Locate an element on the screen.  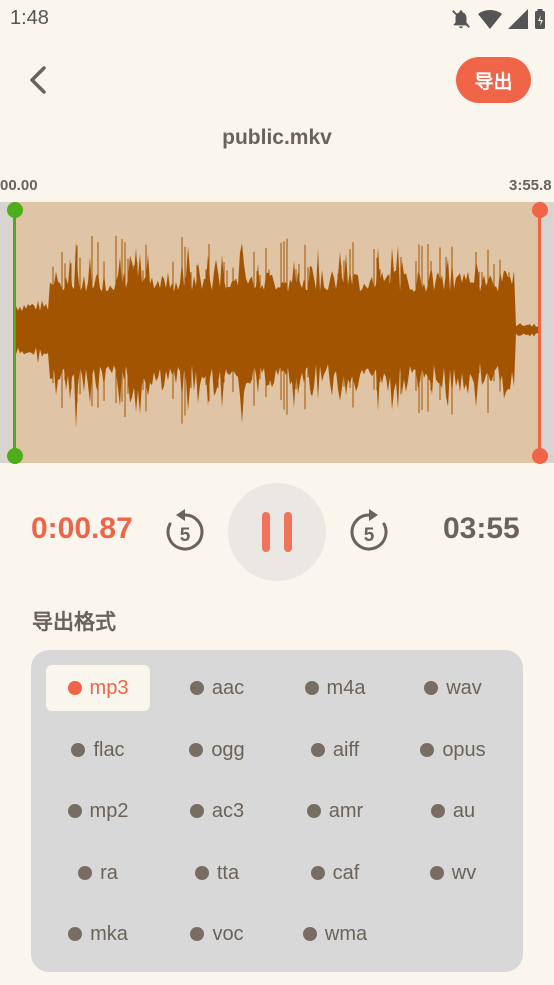
back-button is located at coordinates (40, 80).